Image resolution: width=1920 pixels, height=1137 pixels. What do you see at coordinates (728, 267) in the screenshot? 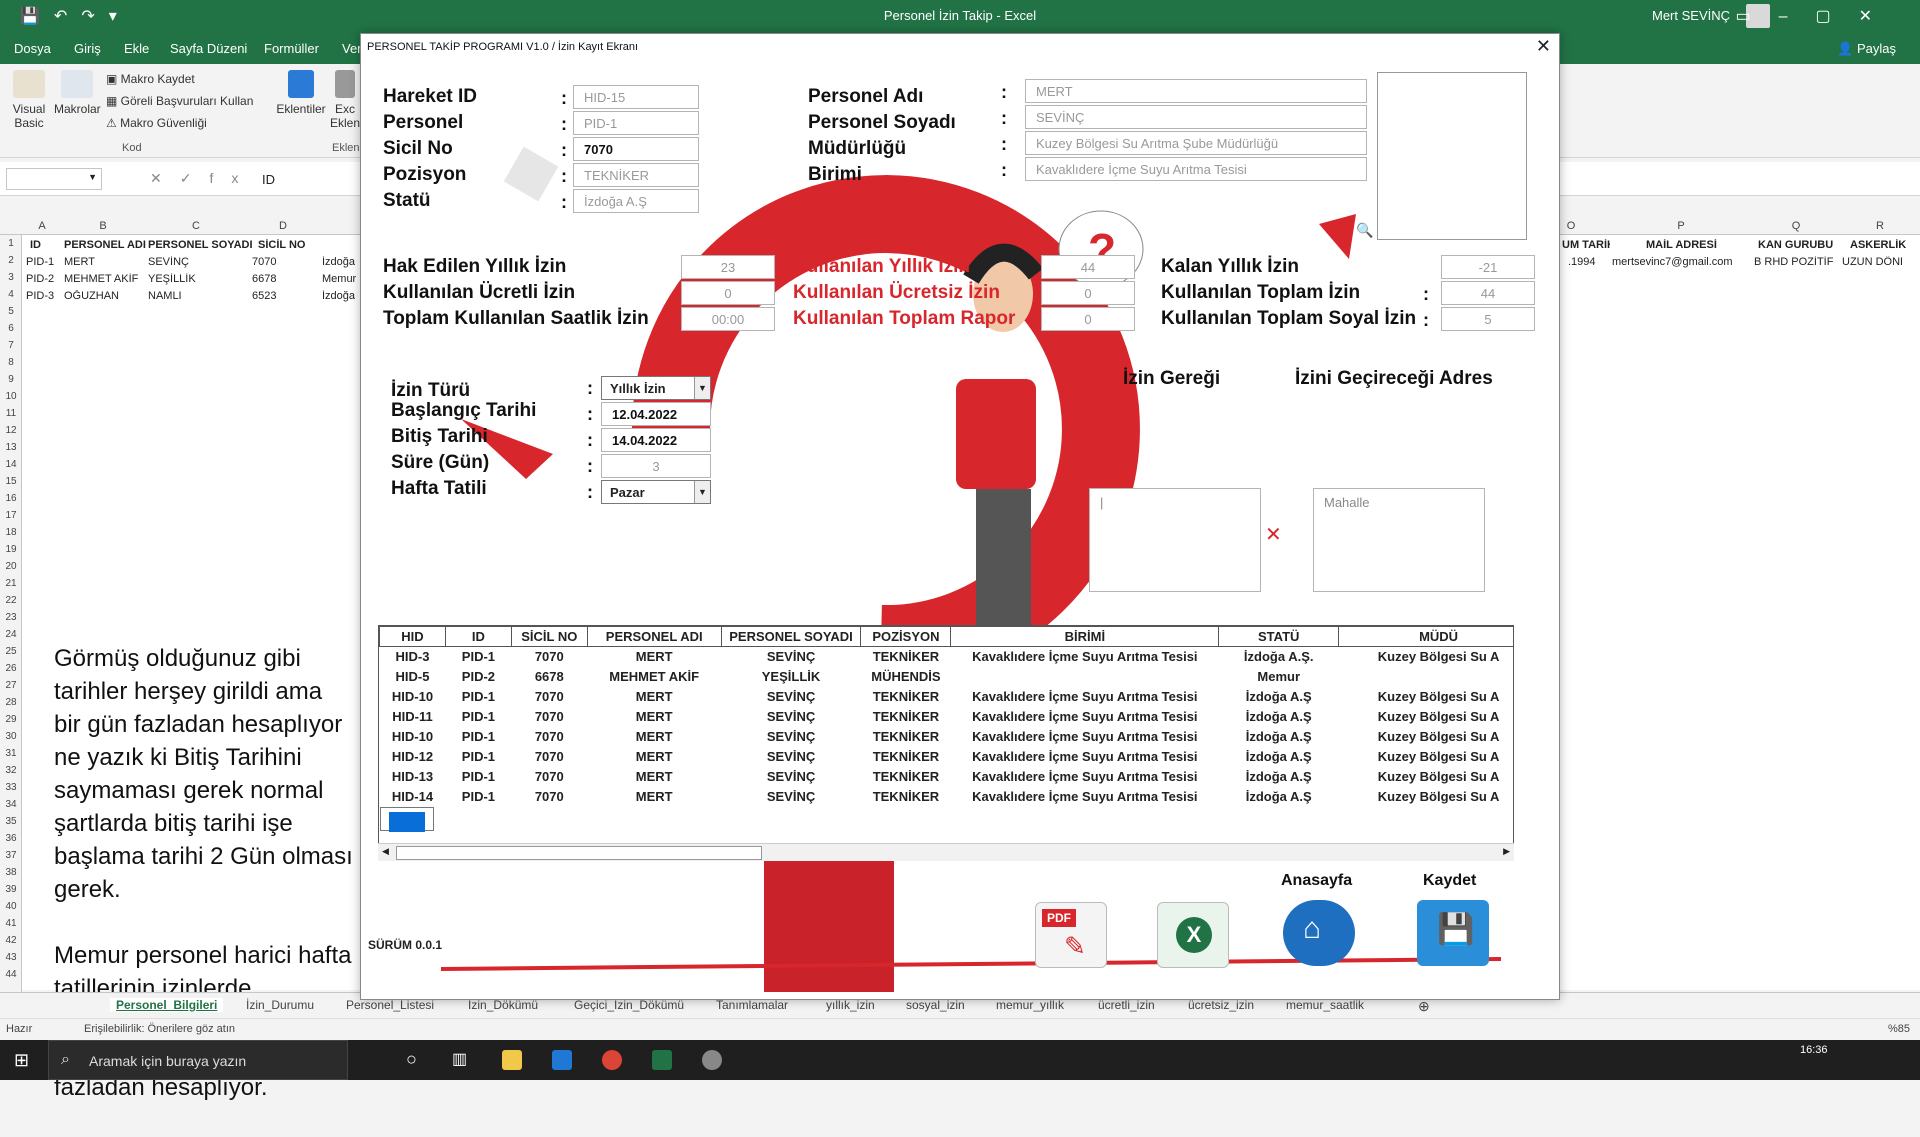
I see `hak-edilen-field: 23` at bounding box center [728, 267].